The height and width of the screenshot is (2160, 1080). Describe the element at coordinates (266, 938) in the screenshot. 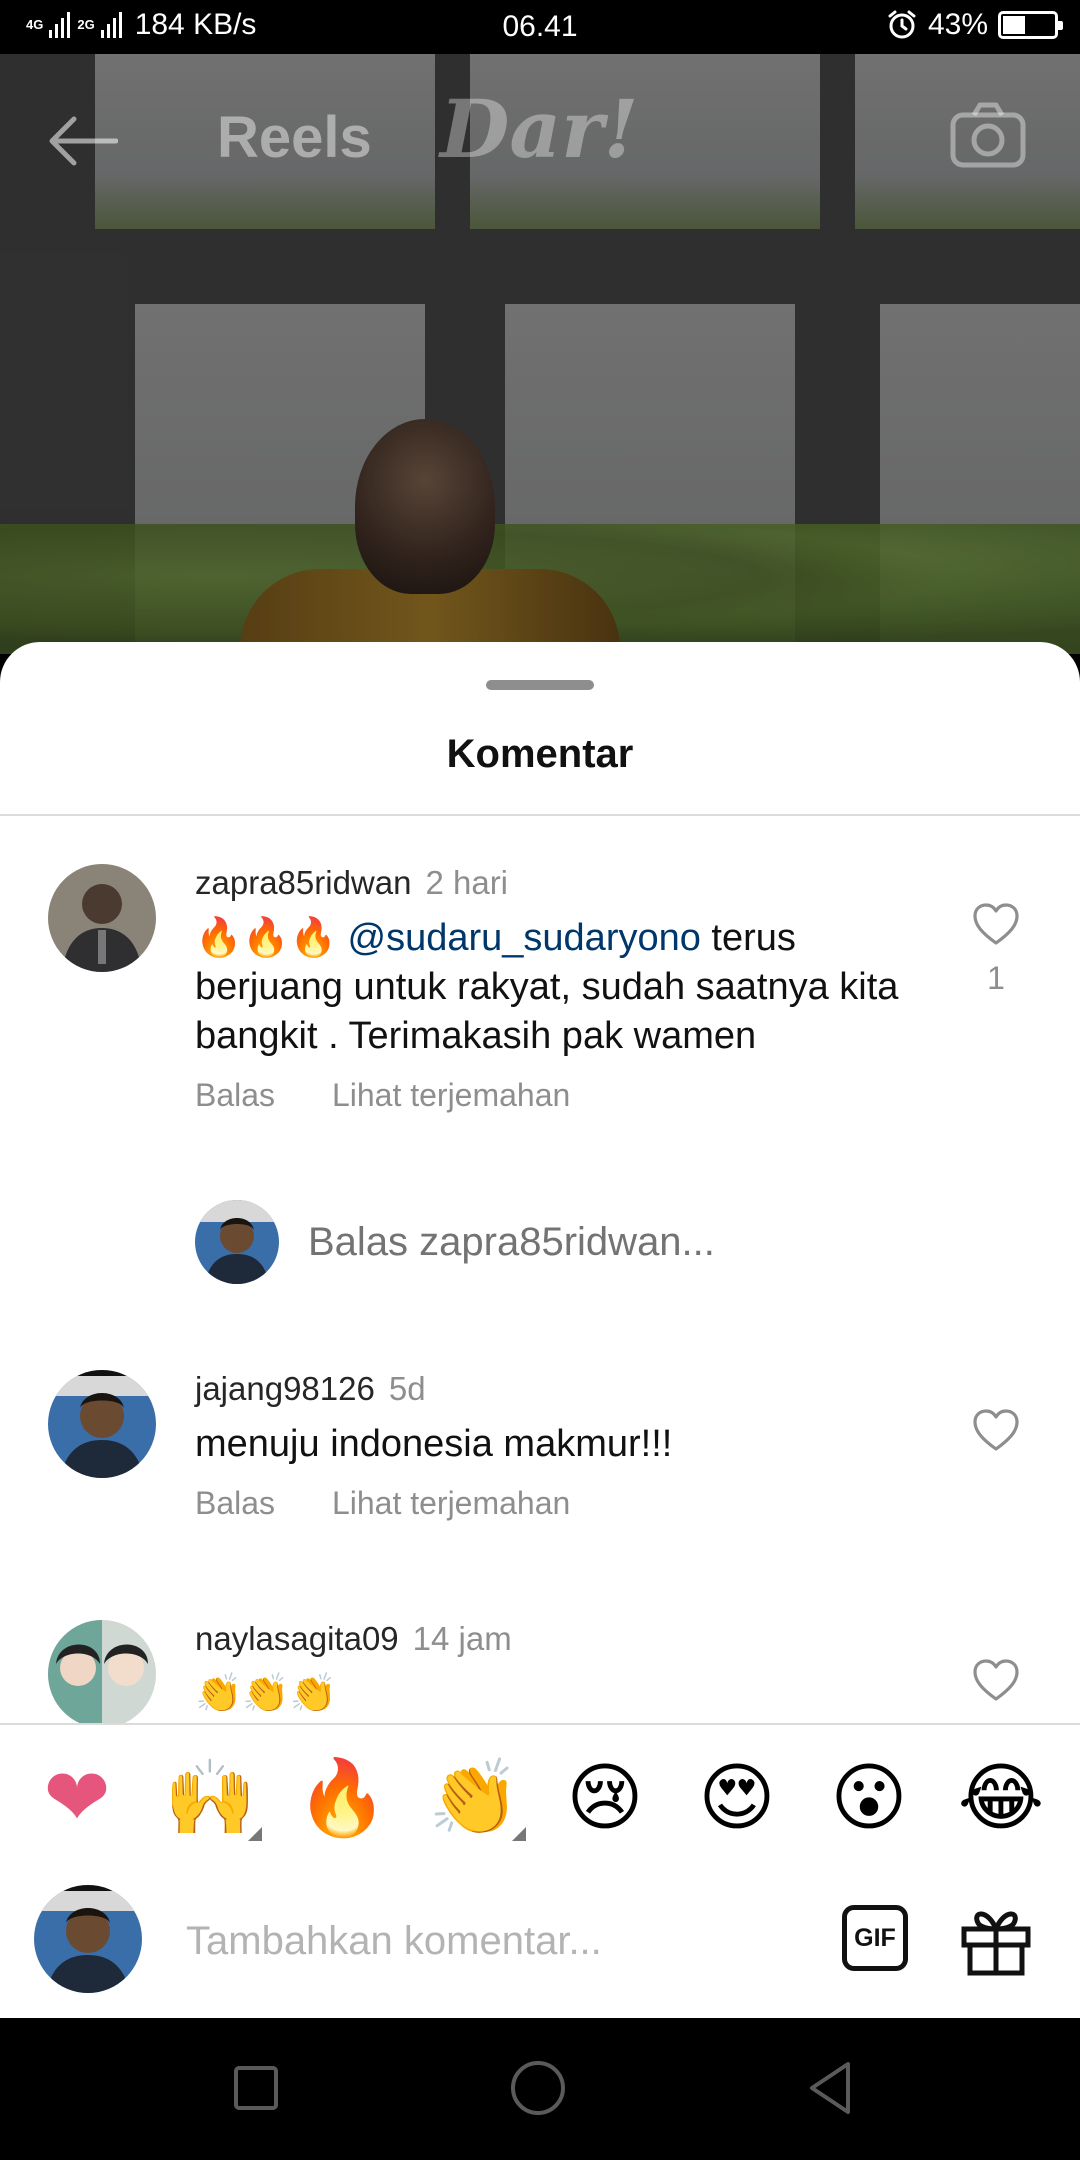

I see `comment-emoji: 🔥🔥🔥` at that location.